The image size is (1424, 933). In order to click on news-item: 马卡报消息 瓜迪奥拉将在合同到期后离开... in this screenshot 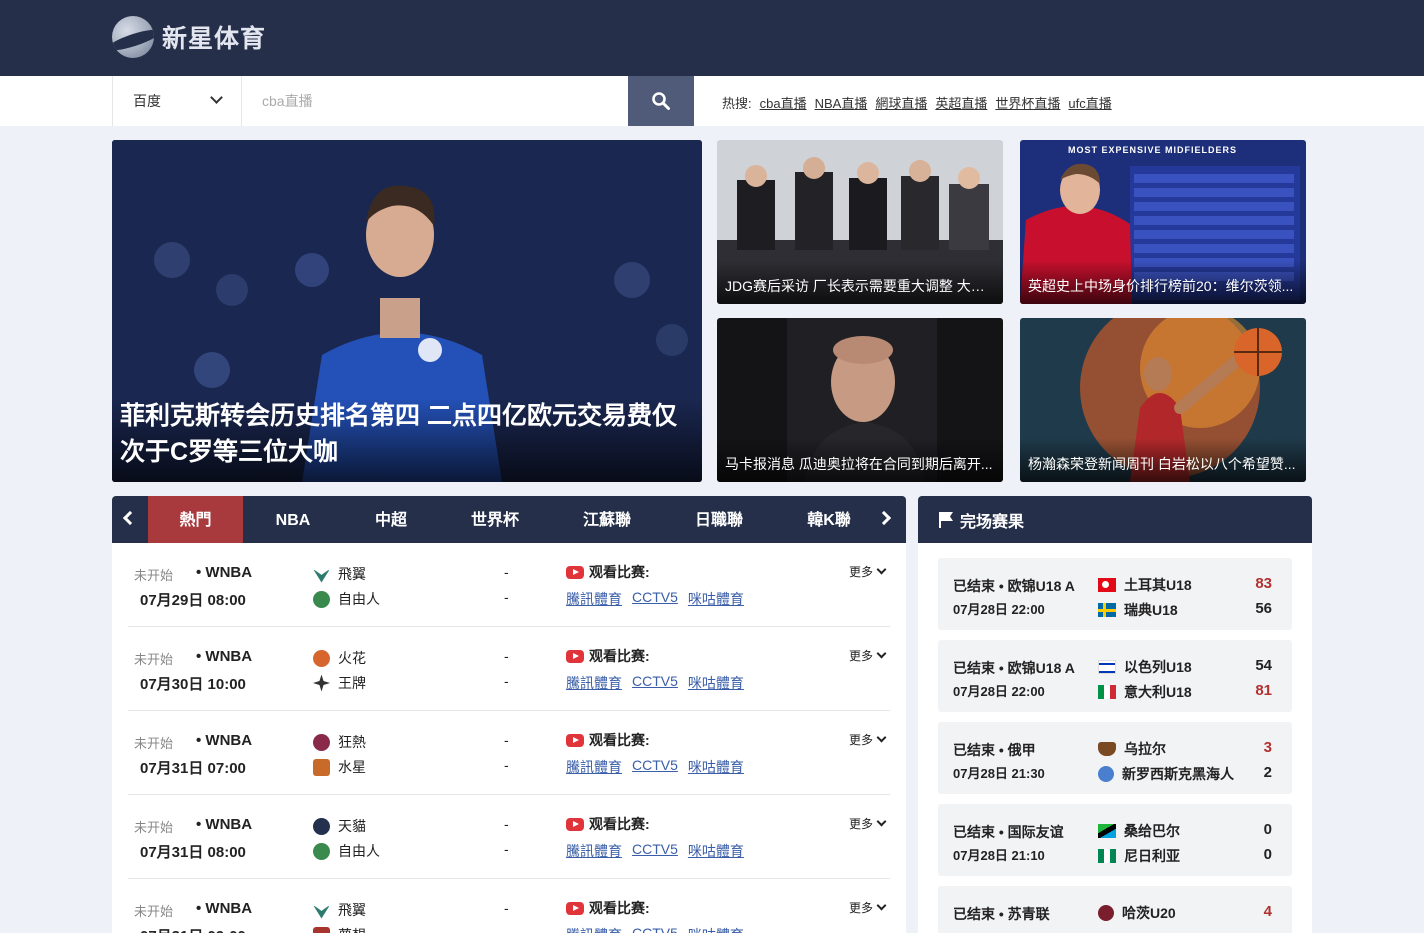, I will do `click(860, 400)`.